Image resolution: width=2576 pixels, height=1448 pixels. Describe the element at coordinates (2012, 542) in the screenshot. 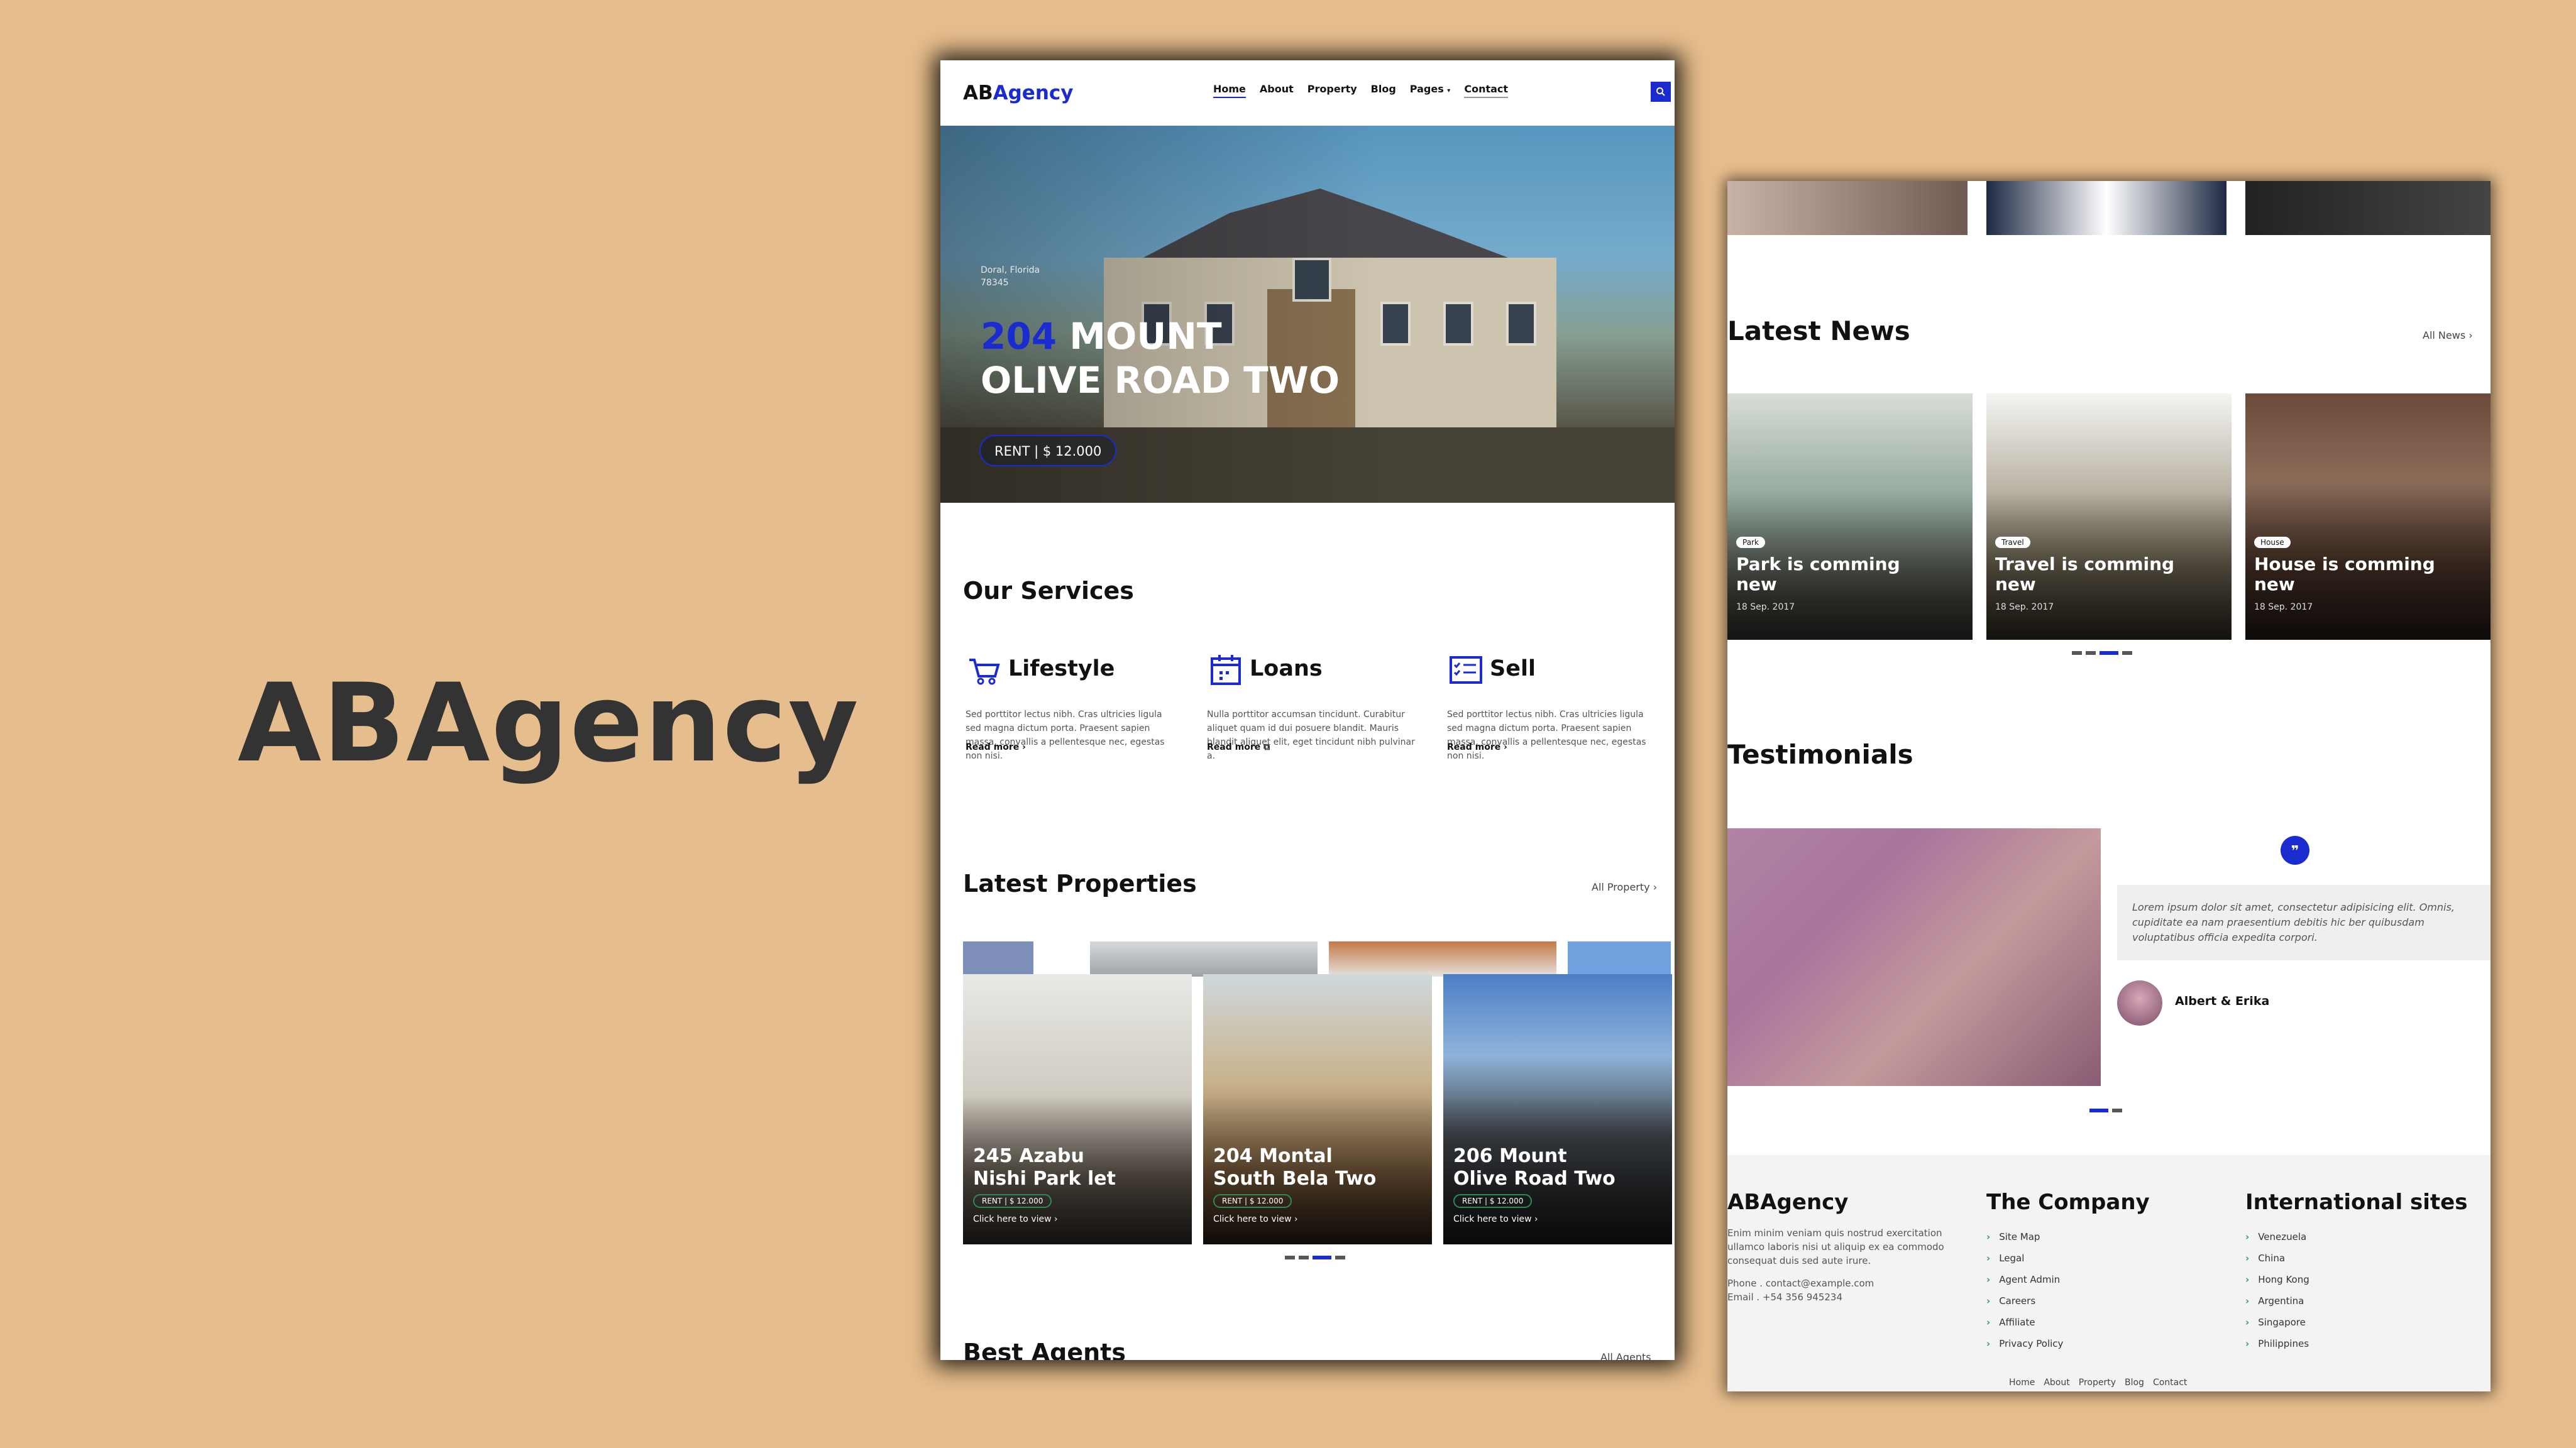

I see `news-tag: Travel` at that location.